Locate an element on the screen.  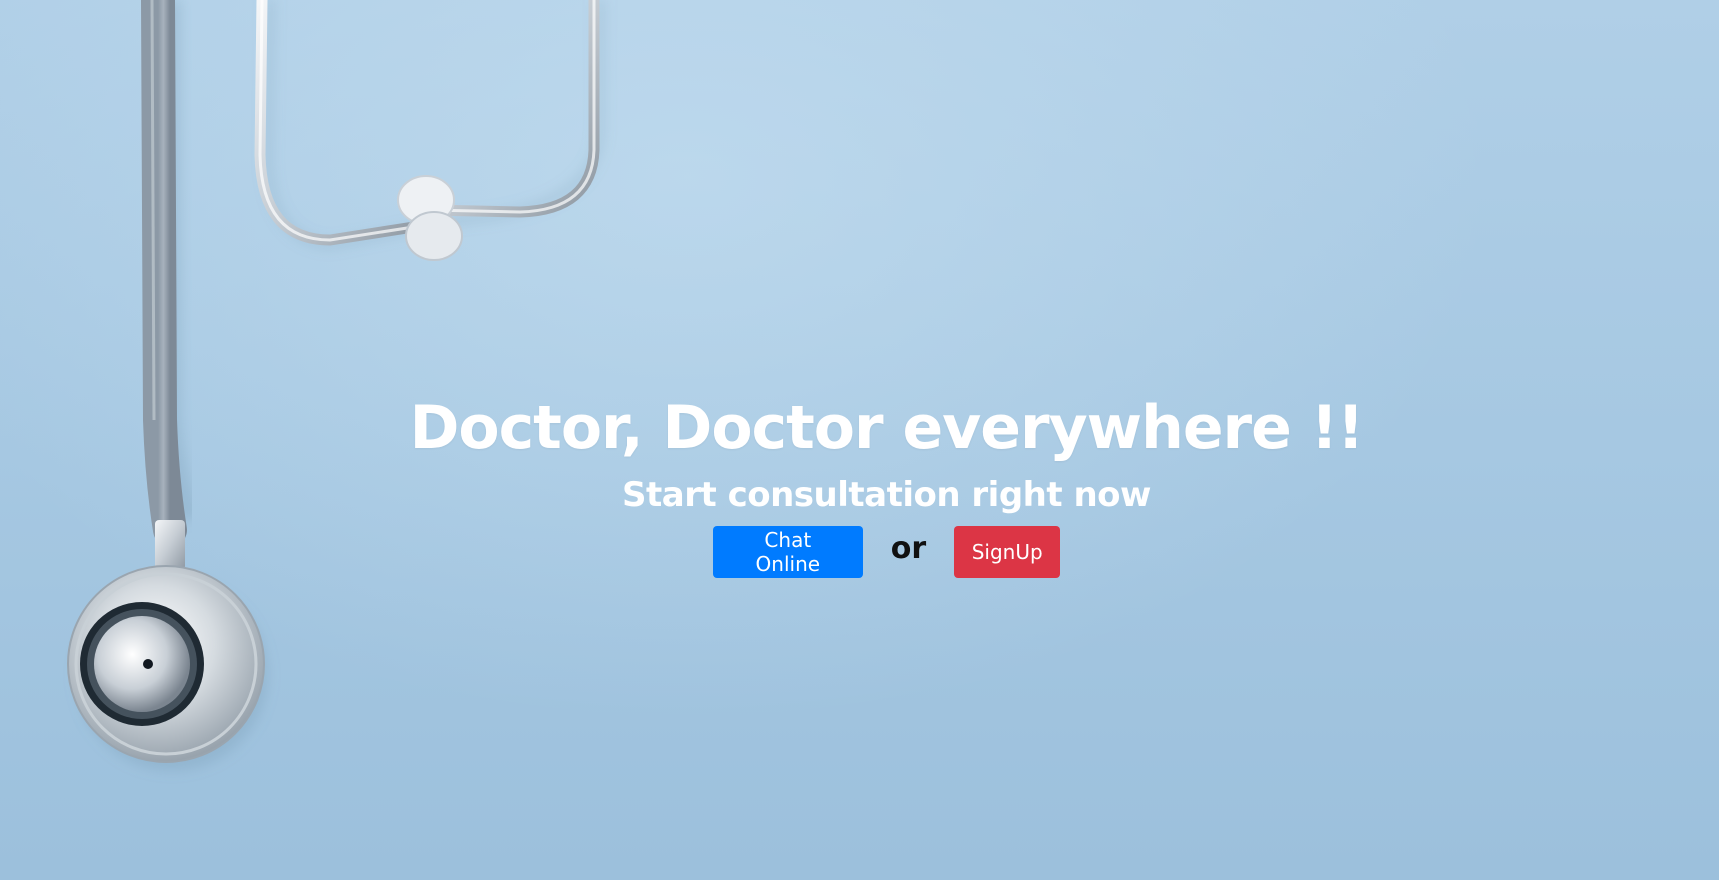
page-subtitle: Start consultation right now is located at coordinates (886, 495).